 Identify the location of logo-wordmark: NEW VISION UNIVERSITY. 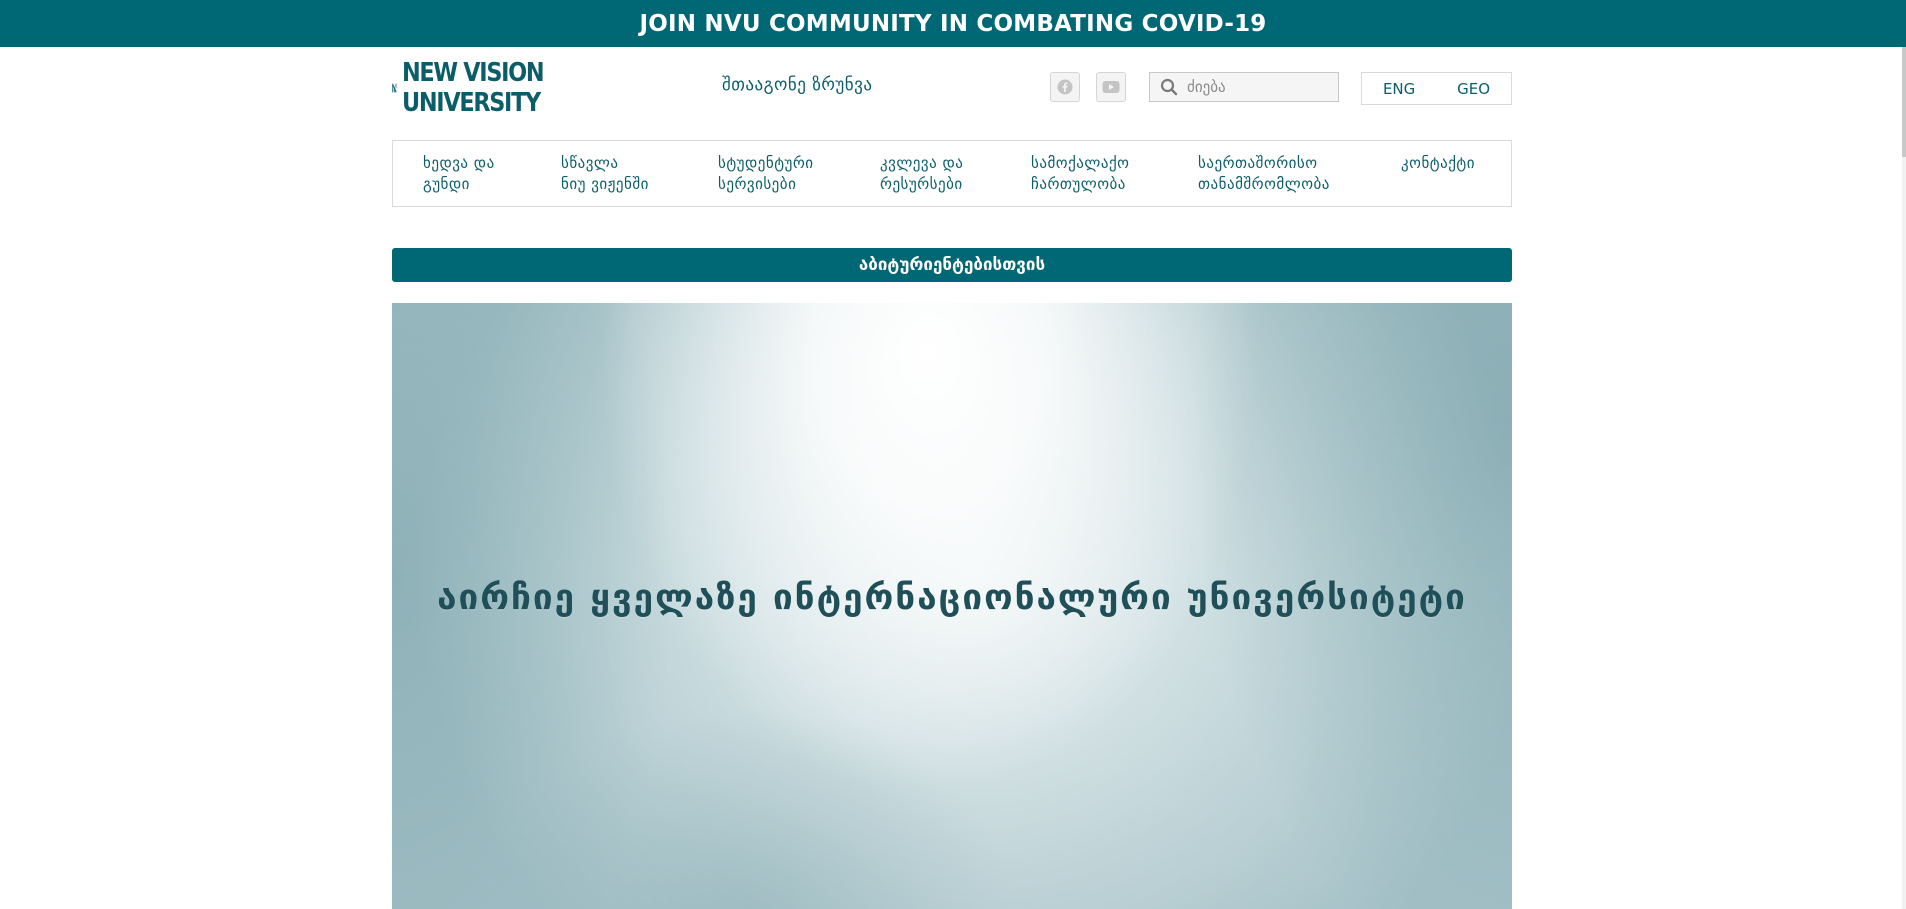
(473, 88).